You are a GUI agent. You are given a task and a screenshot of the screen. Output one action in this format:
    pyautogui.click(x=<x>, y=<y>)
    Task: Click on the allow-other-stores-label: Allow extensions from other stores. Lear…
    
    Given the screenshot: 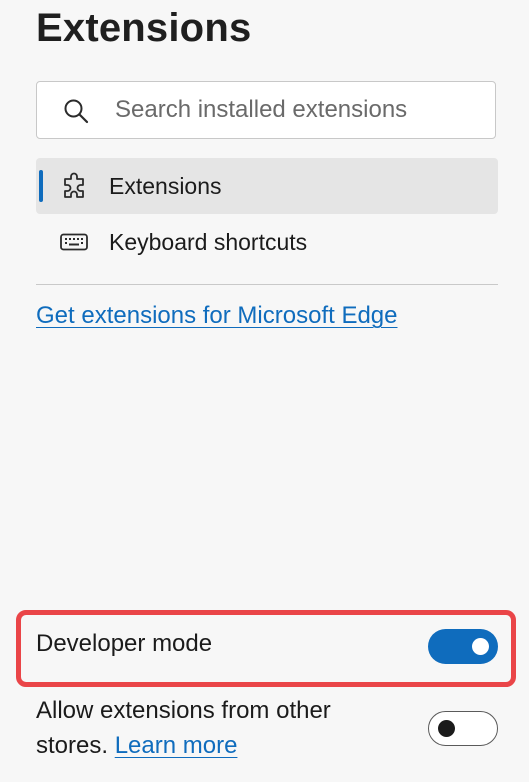 What is the action you would take?
    pyautogui.click(x=201, y=728)
    